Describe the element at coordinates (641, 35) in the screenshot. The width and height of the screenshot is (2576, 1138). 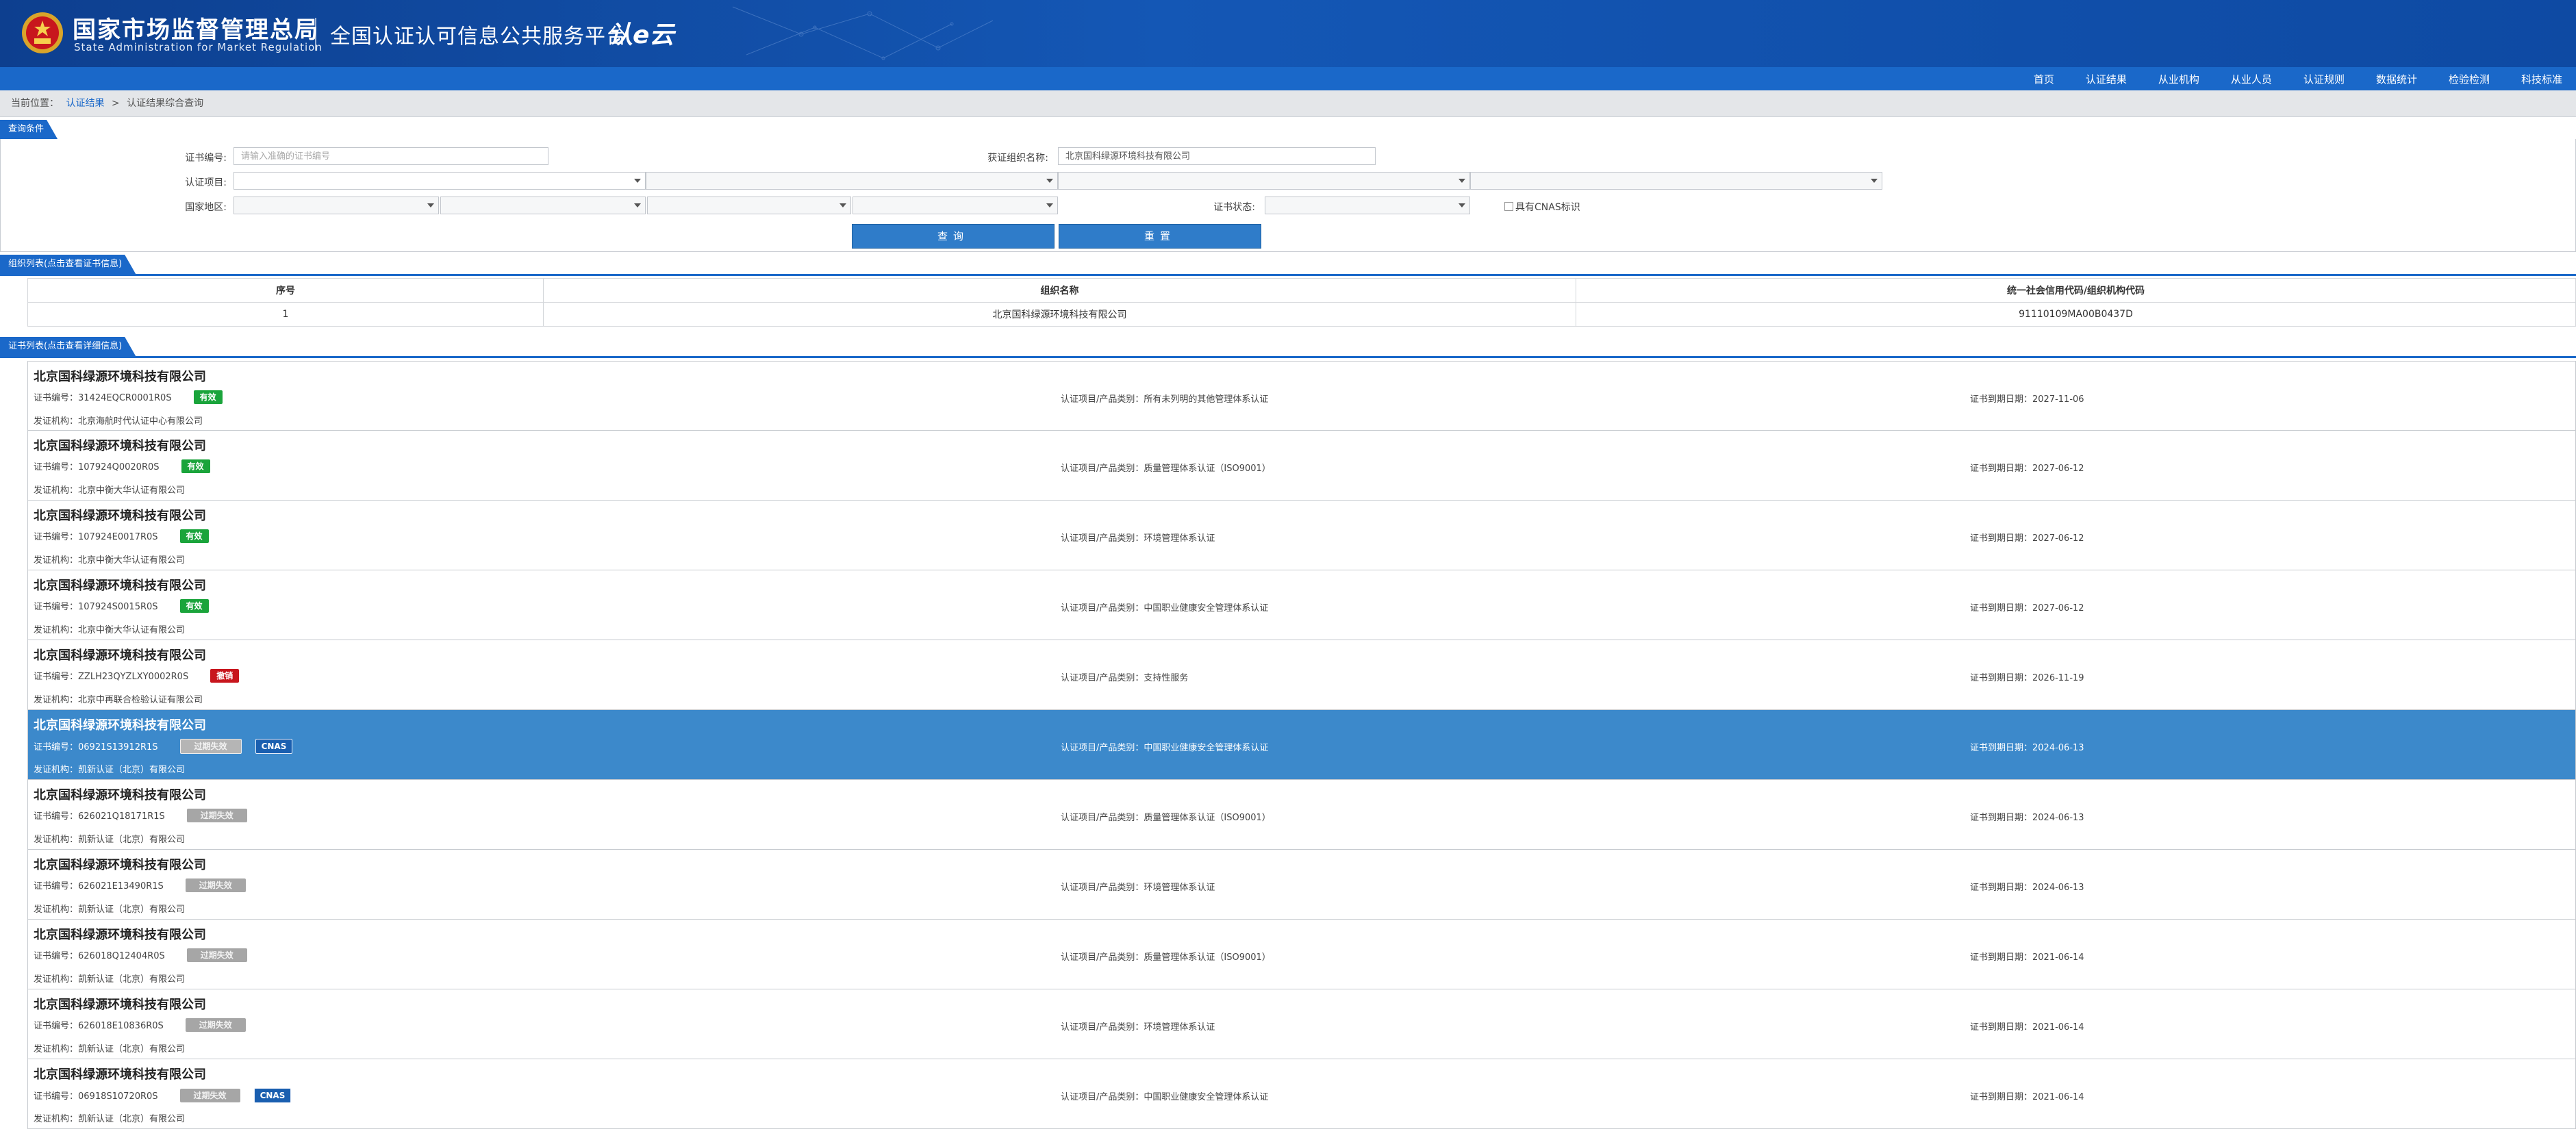
I see `platform-logo: 认e云` at that location.